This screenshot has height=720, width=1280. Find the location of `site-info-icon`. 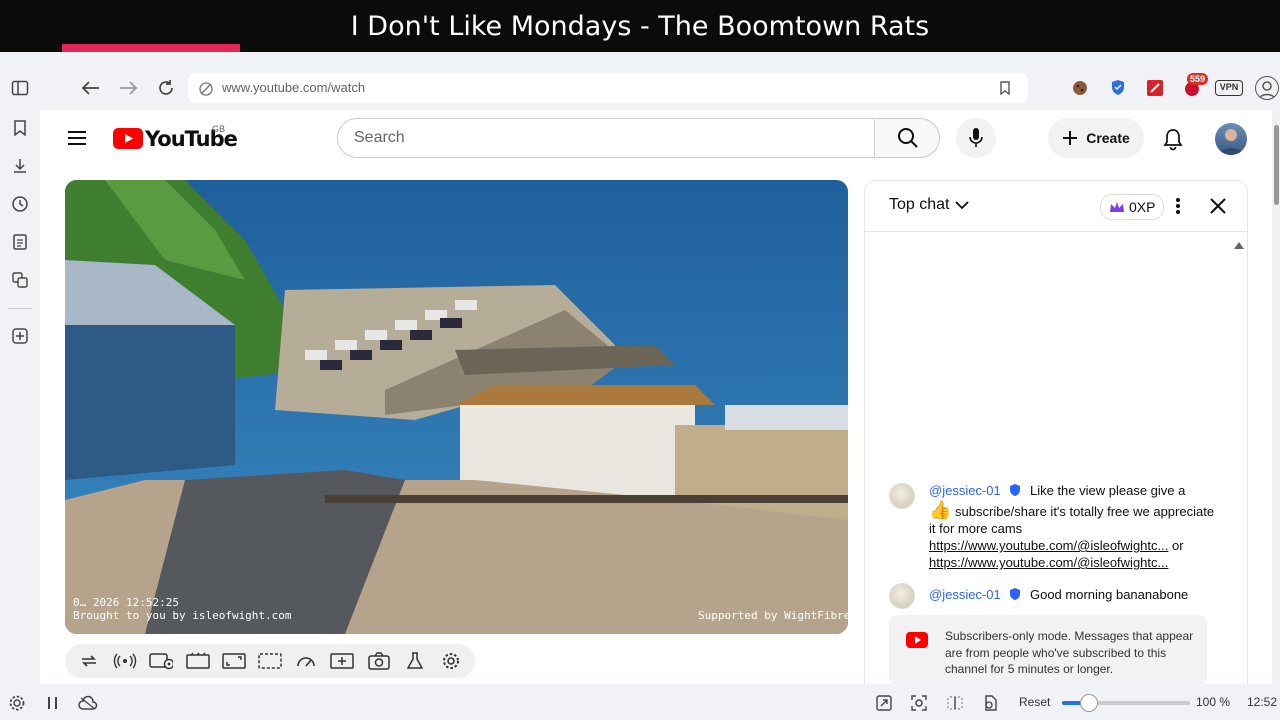

site-info-icon is located at coordinates (206, 89).